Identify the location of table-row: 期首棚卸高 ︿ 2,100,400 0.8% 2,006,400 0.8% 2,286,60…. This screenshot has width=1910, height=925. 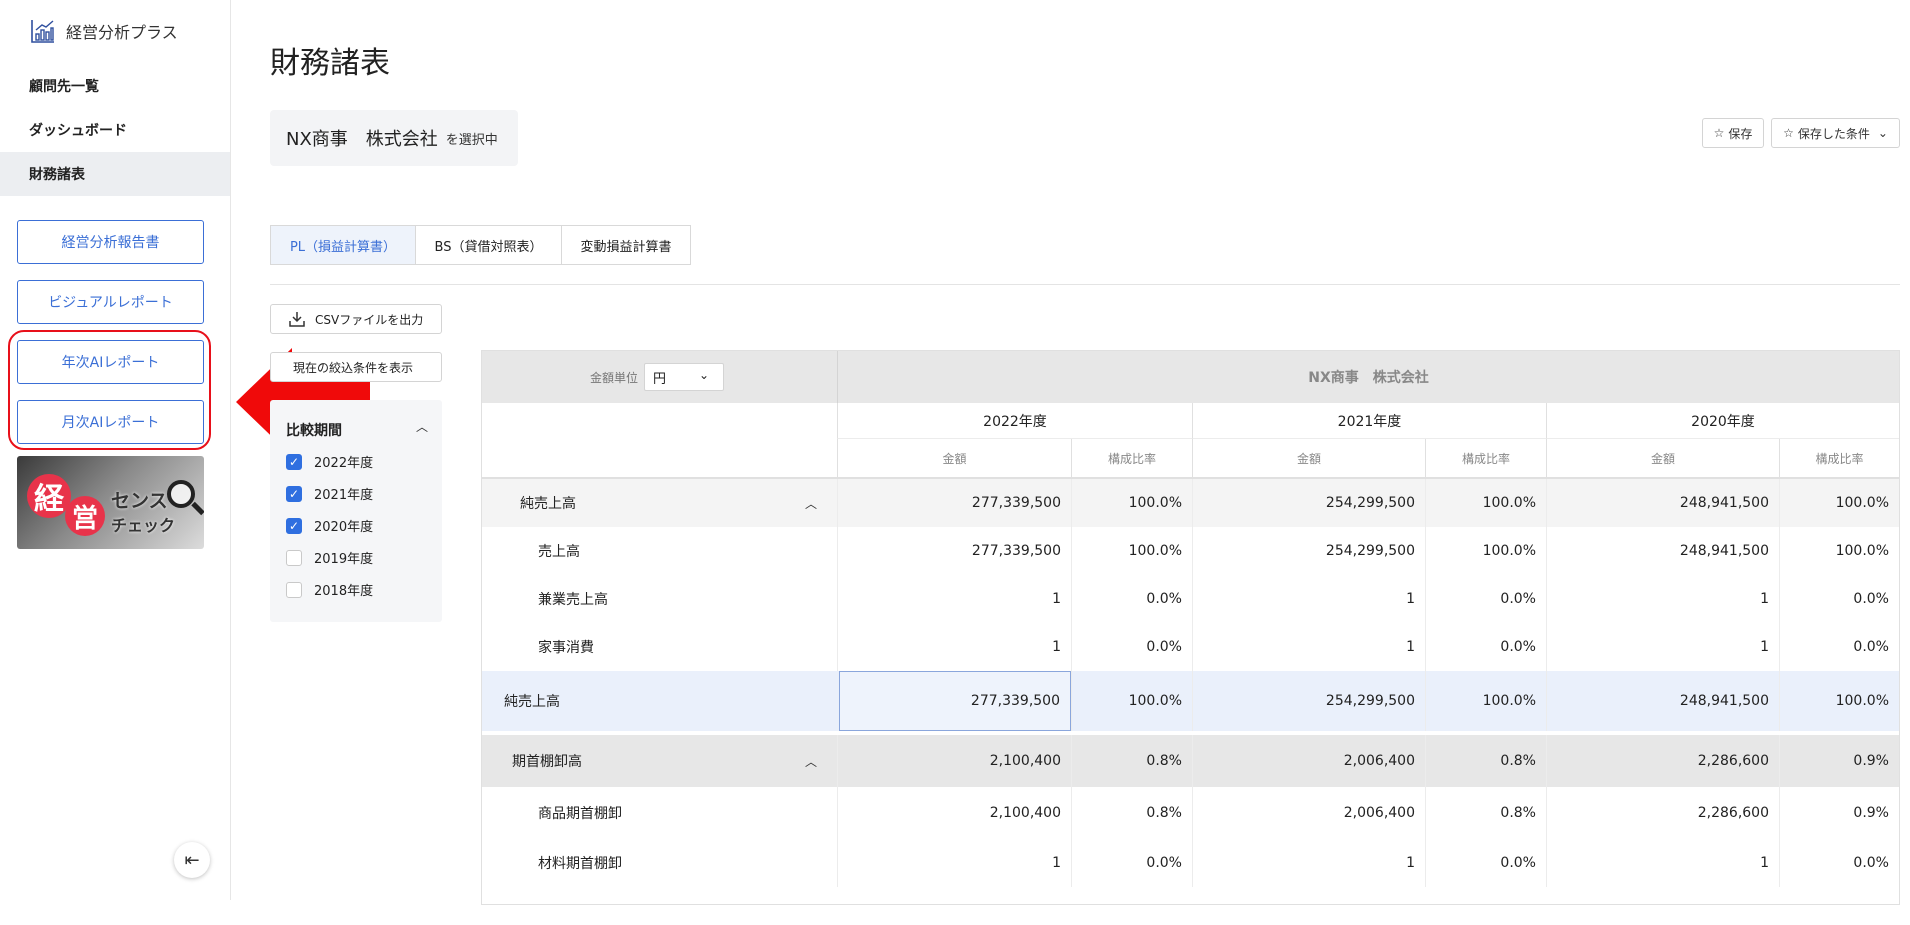
(1190, 761).